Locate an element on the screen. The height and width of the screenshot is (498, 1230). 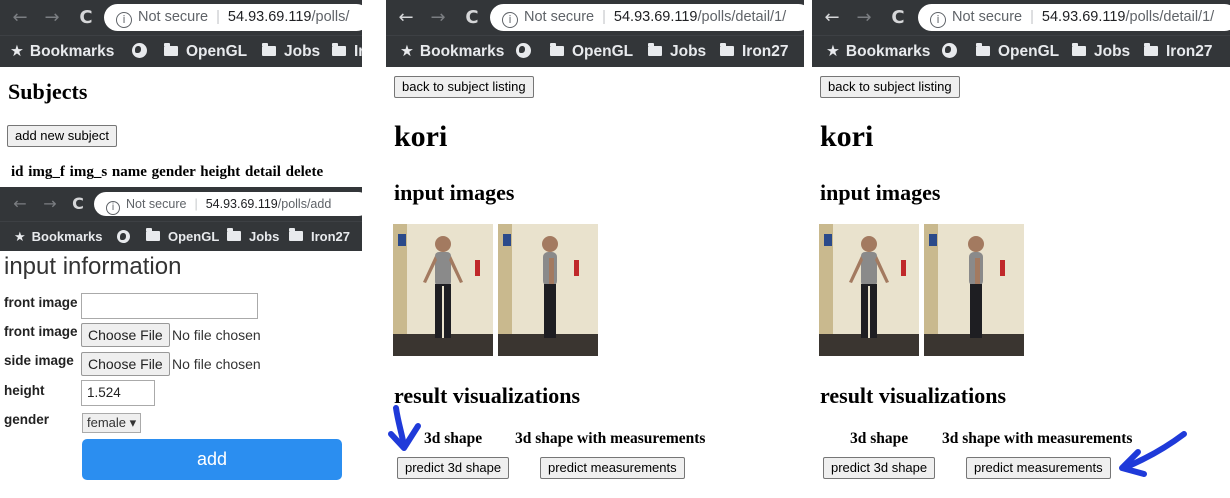
bookmark-label: Ir is located at coordinates (358, 51).